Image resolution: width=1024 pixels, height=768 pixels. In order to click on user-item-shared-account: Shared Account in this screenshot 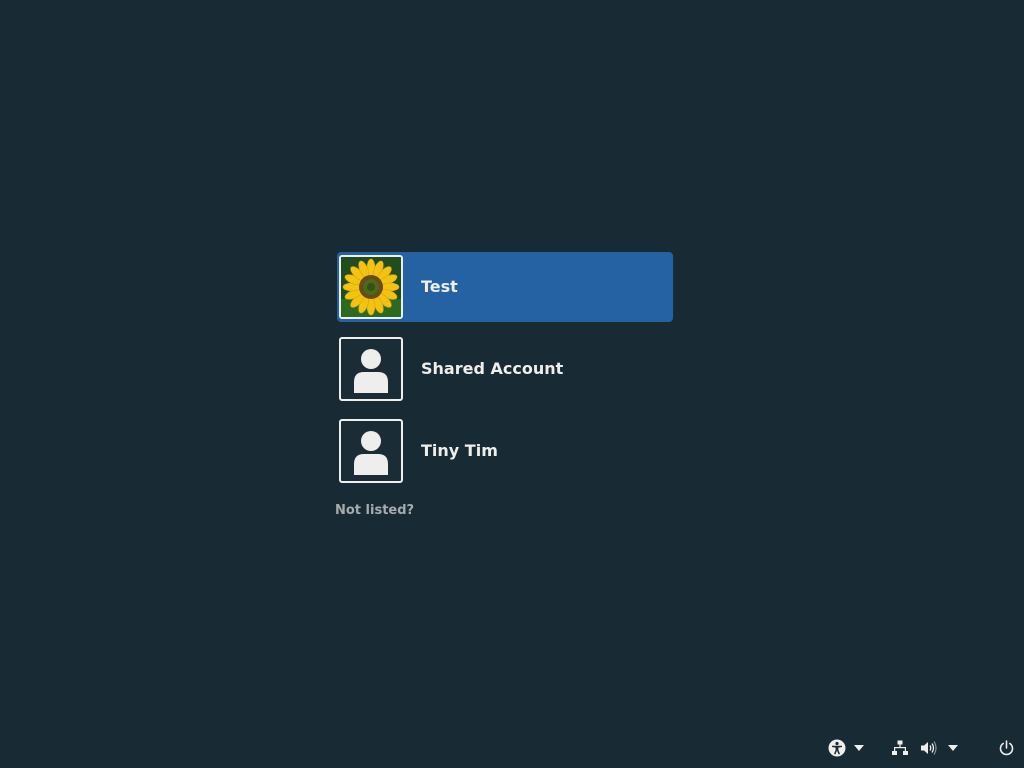, I will do `click(505, 369)`.